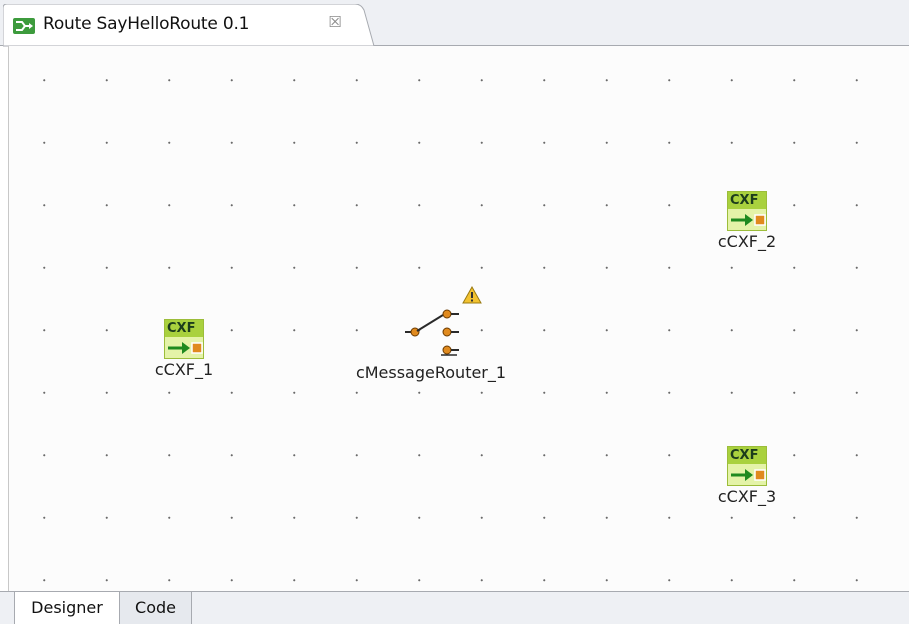  I want to click on editor-bottom-tabs: Designer Code, so click(454, 607).